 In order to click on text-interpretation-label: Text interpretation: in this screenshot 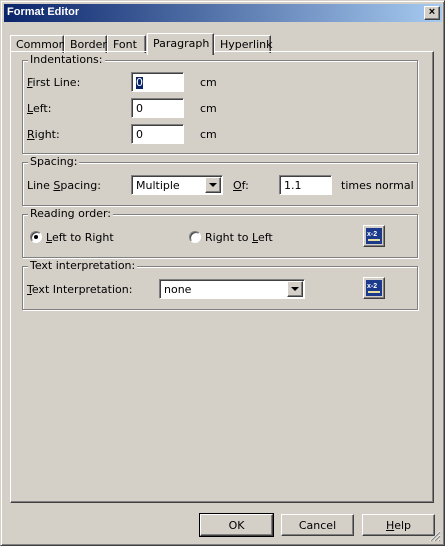, I will do `click(83, 265)`.